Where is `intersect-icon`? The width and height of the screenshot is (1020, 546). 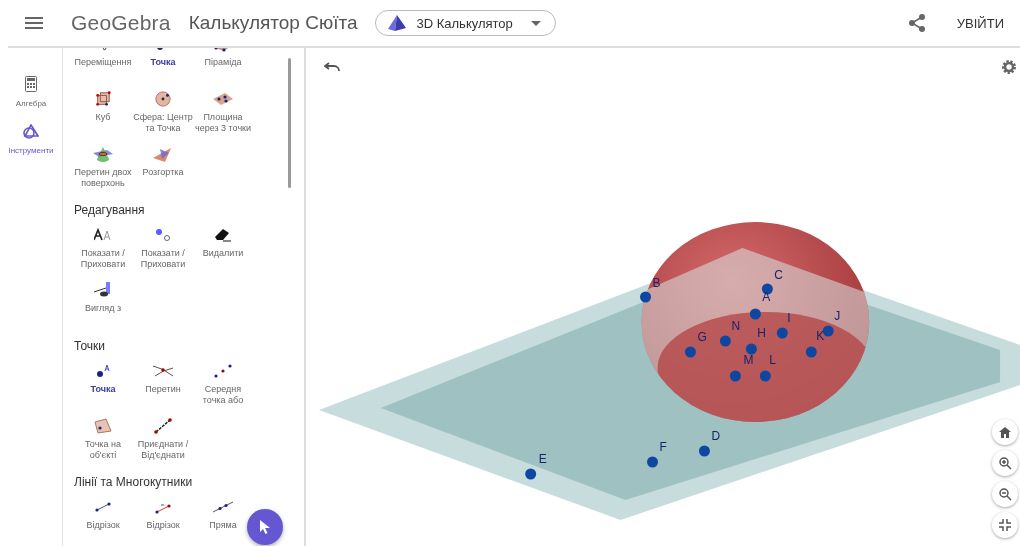
intersect-icon is located at coordinates (163, 371).